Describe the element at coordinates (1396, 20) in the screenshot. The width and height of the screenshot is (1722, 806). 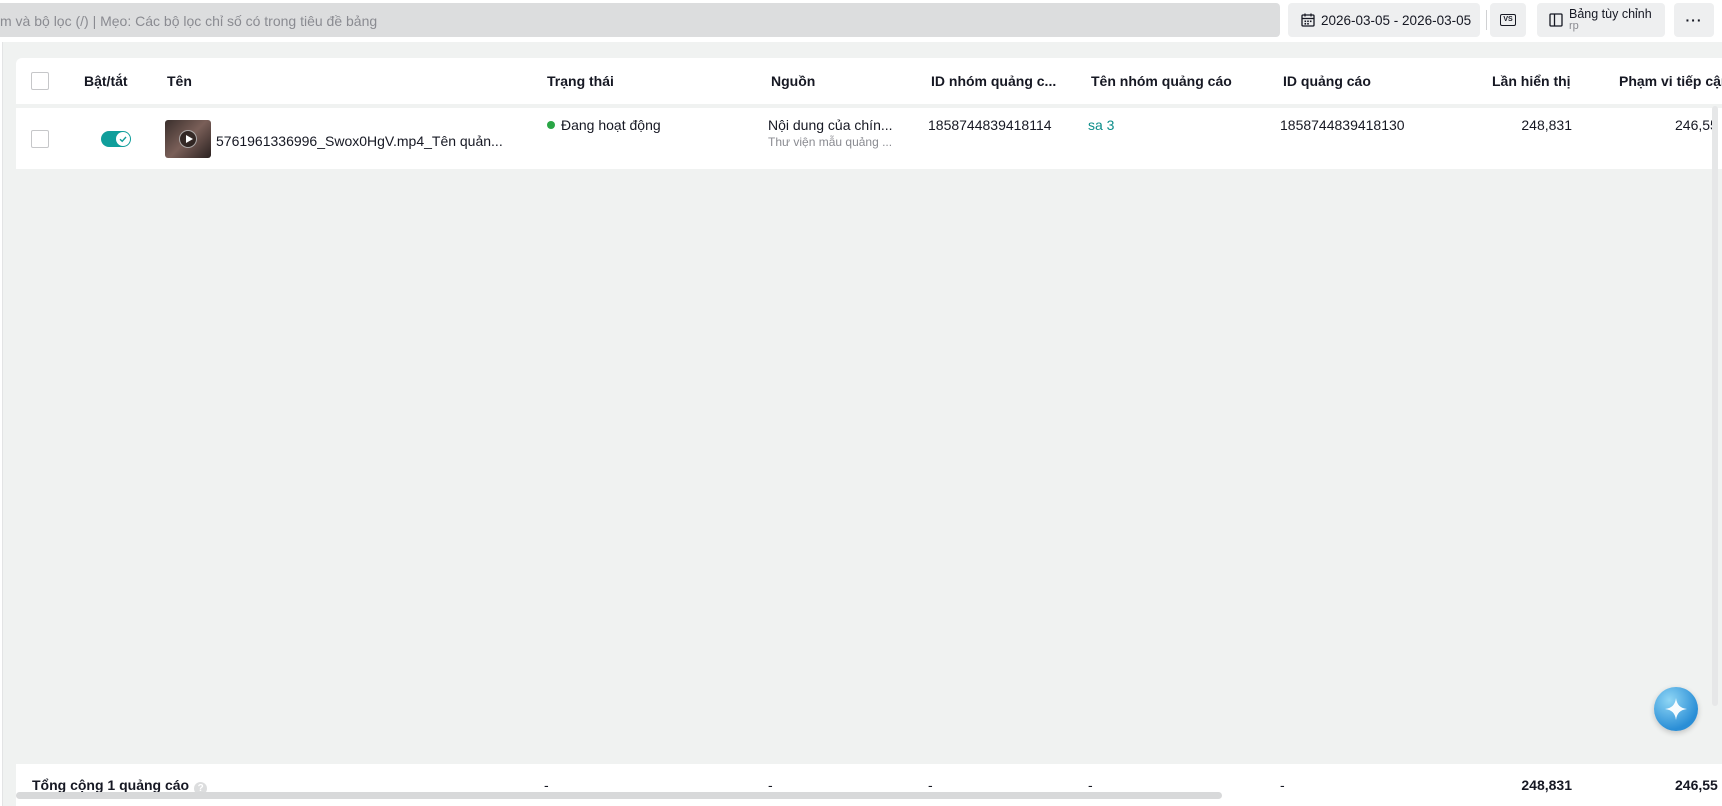
I see `date-range-text: 2026-03-05 - 2026-03-05` at that location.